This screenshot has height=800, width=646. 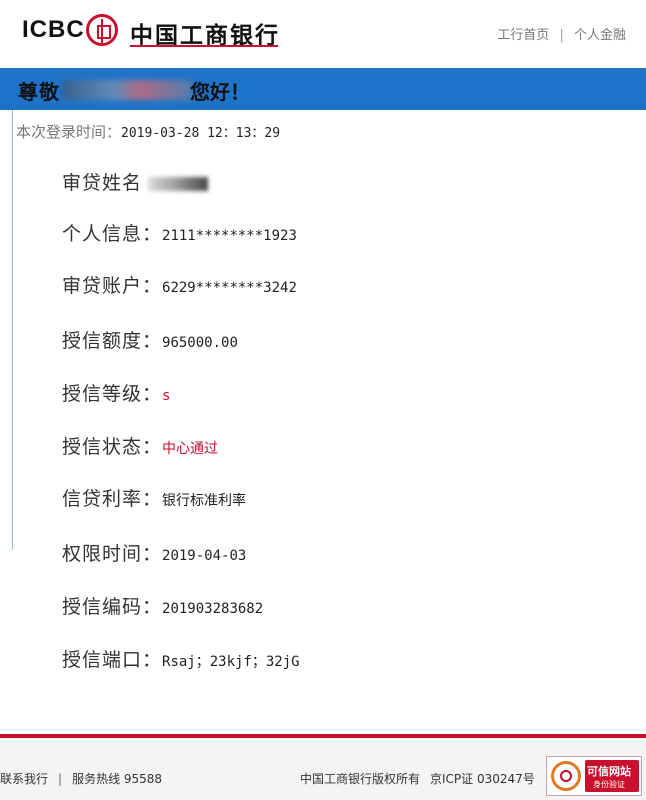 I want to click on info-row-credit-amount: 授信额度：965000.00, so click(x=150, y=339).